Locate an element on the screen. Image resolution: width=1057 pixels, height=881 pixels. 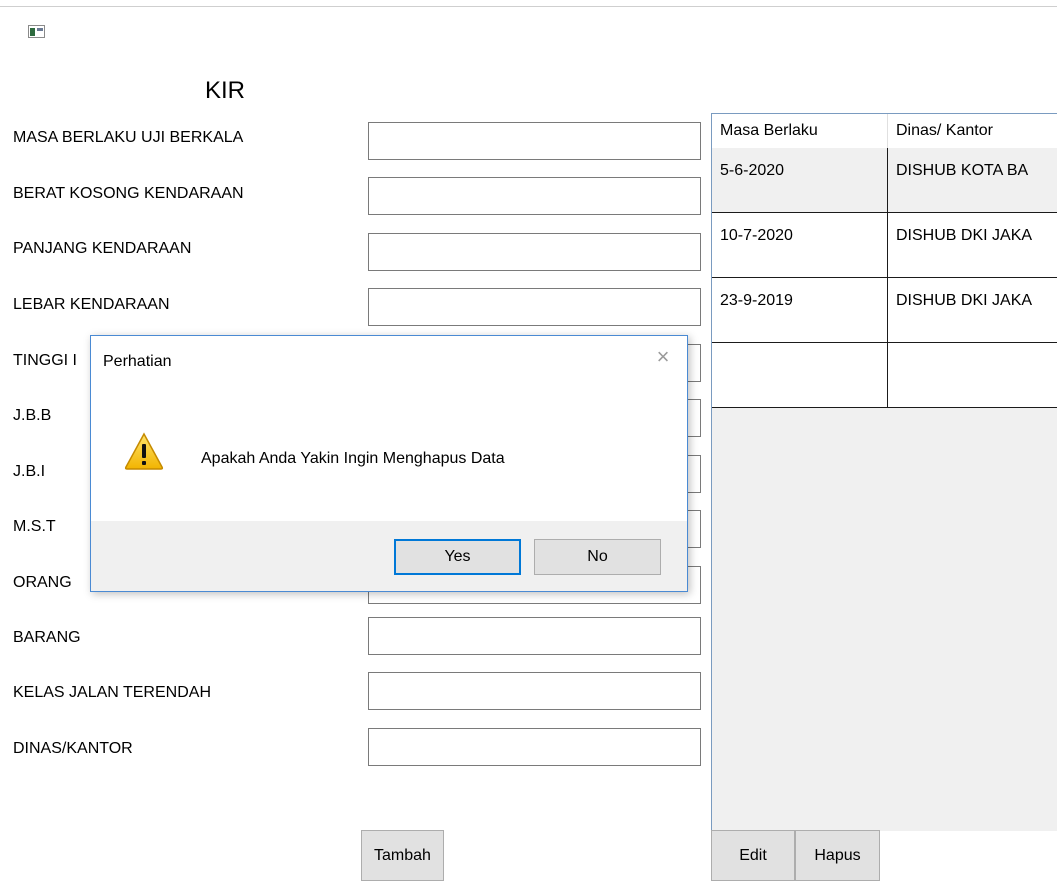
cell-masa-berlaku: 23-9-2019 is located at coordinates (800, 310).